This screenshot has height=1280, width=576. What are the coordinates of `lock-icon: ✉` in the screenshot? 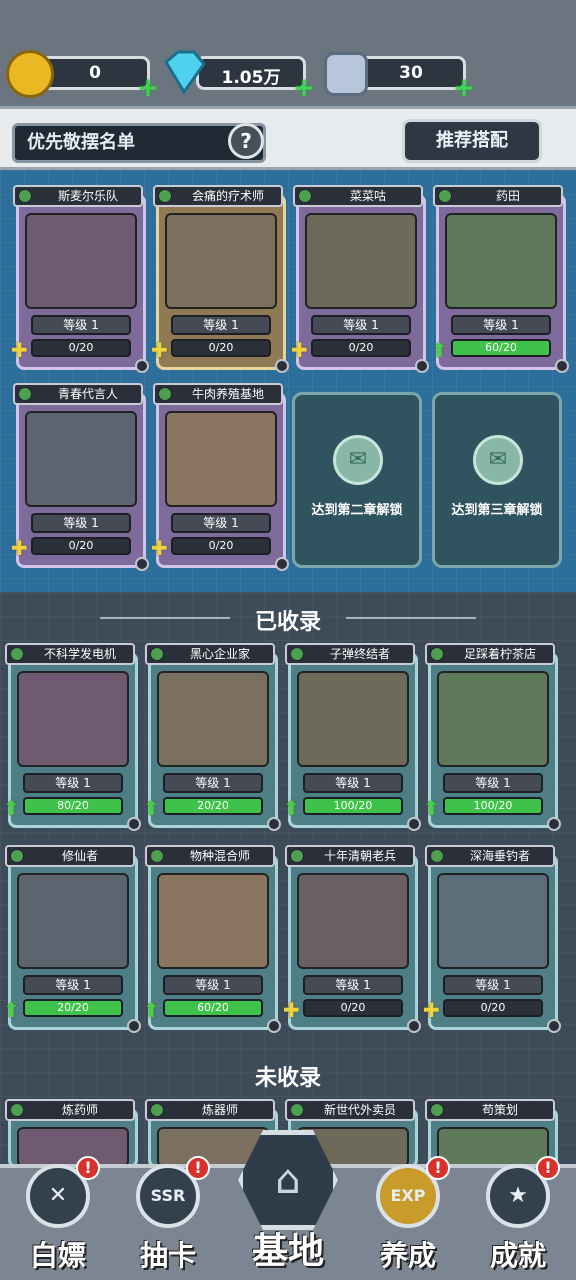 It's located at (498, 460).